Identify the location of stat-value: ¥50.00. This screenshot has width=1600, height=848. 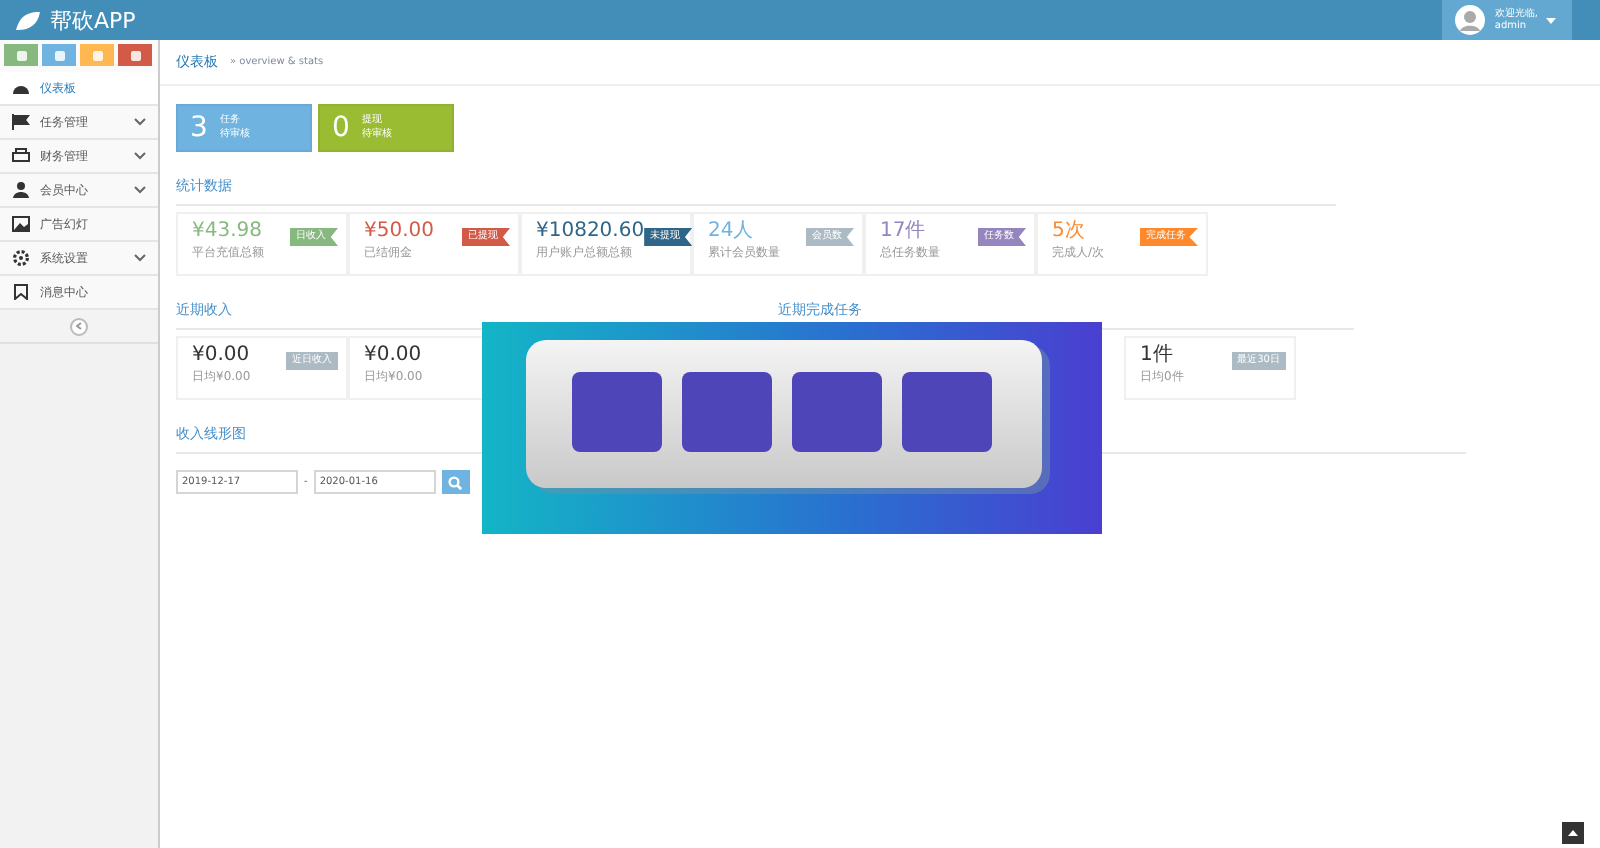
(399, 231).